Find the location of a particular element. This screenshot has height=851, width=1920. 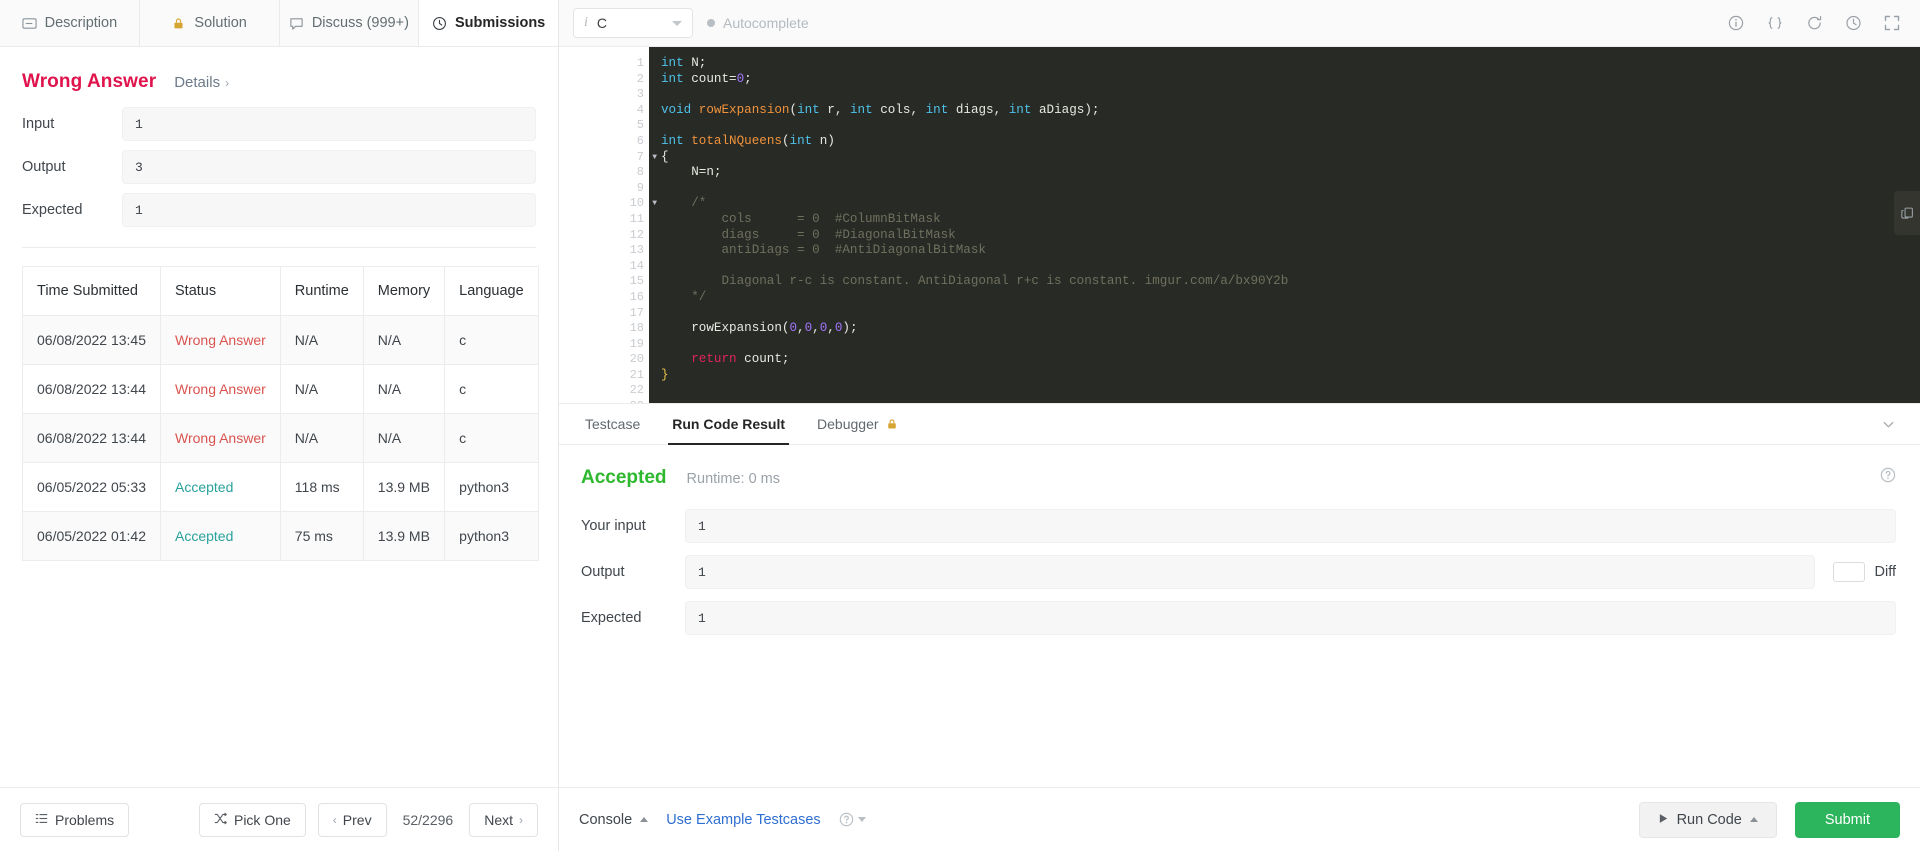

tab-run-code-result: Run Code Result is located at coordinates (728, 424).